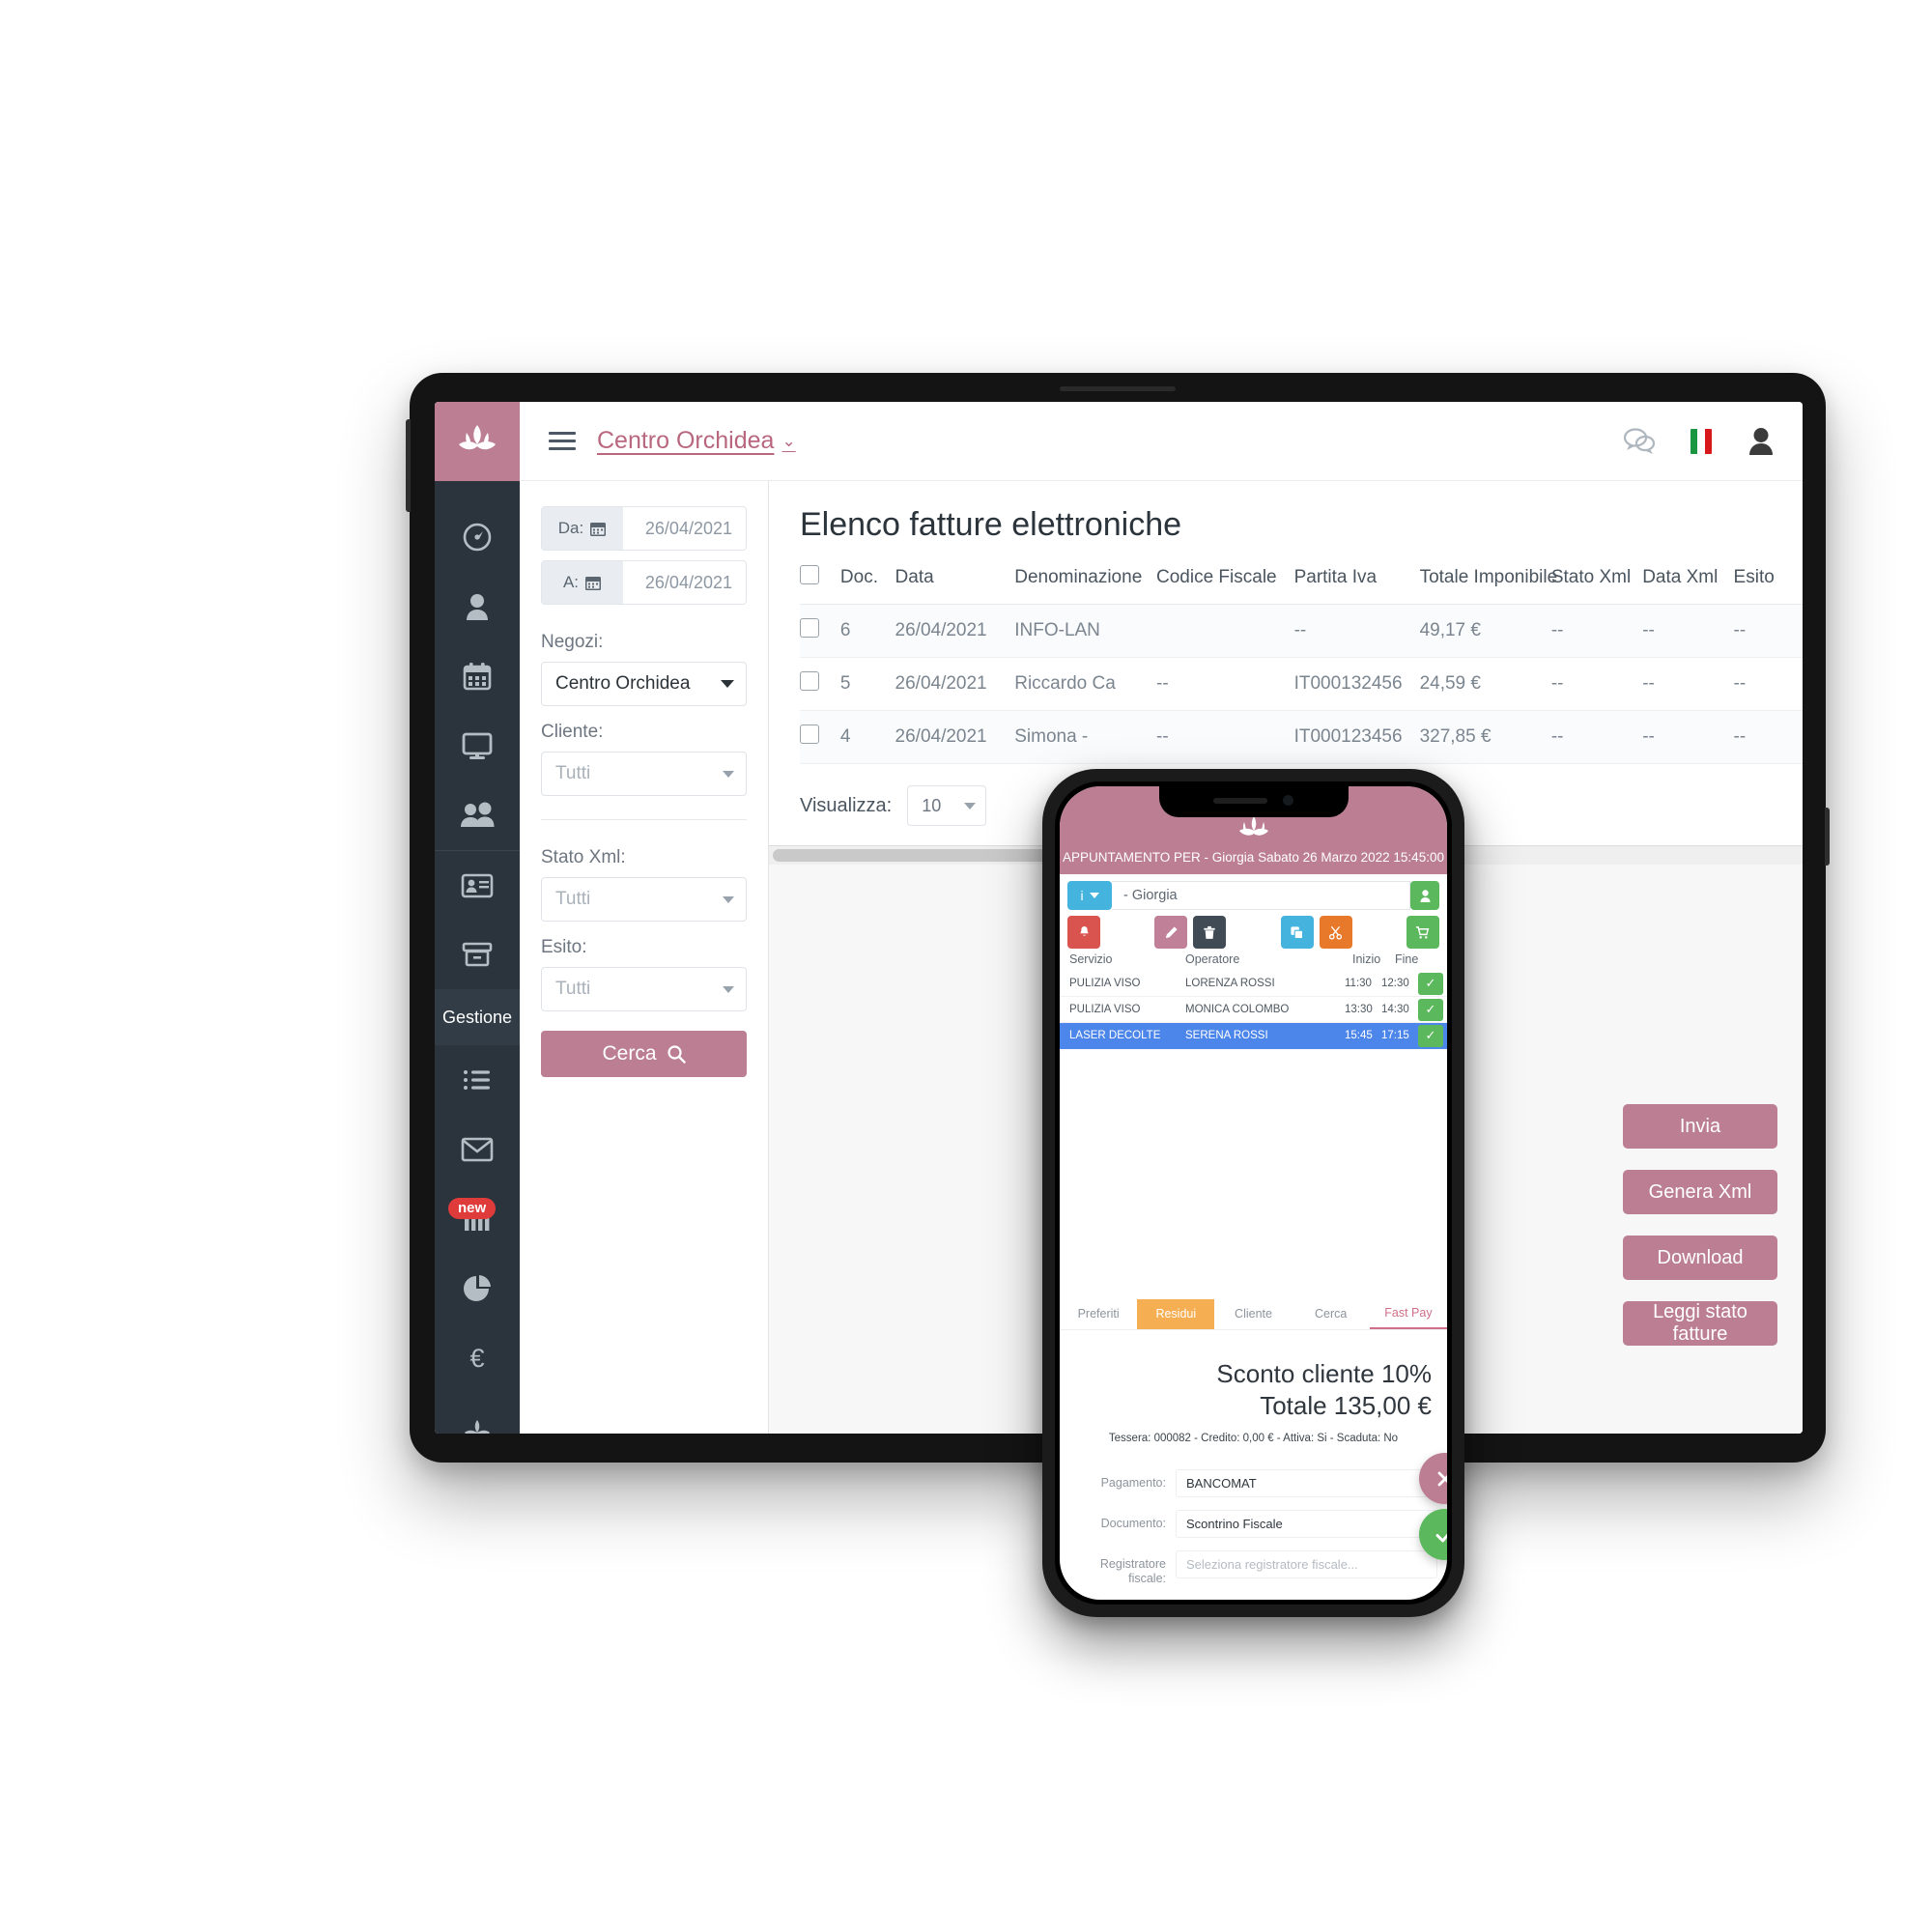 The height and width of the screenshot is (1932, 1932). What do you see at coordinates (809, 574) in the screenshot?
I see `select-all-checkbox` at bounding box center [809, 574].